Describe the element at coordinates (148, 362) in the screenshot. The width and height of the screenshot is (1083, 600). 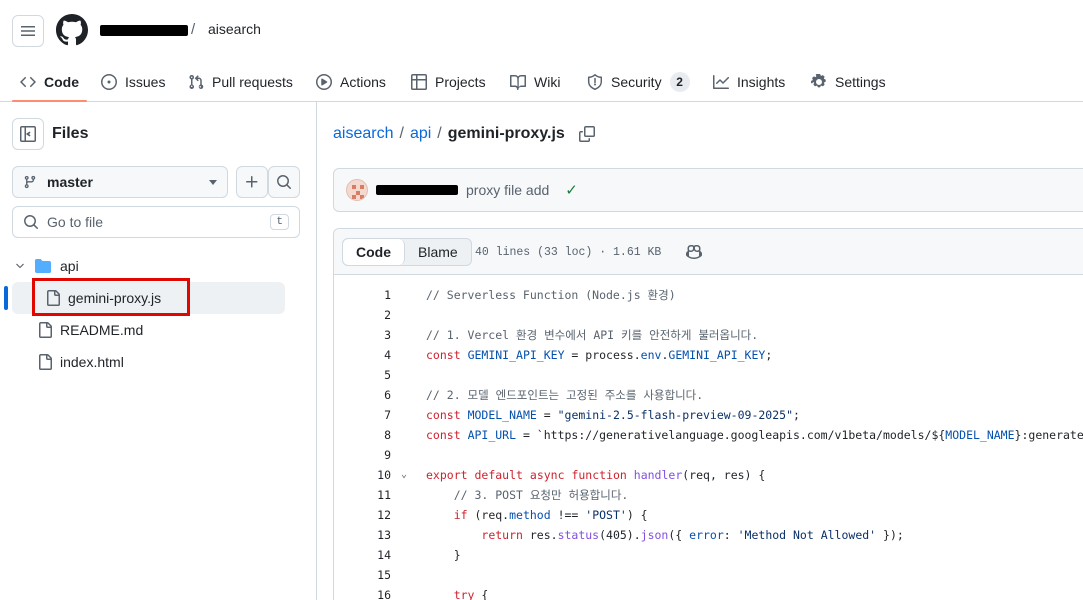
I see `tree-file-index: index.html` at that location.